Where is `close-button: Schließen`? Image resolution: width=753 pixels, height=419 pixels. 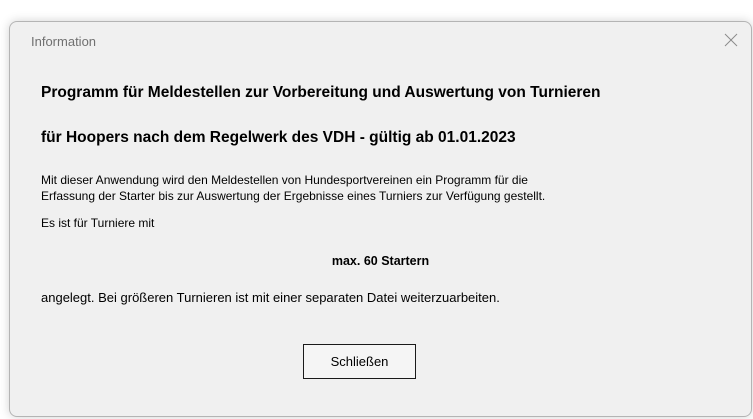
close-button: Schließen is located at coordinates (359, 361).